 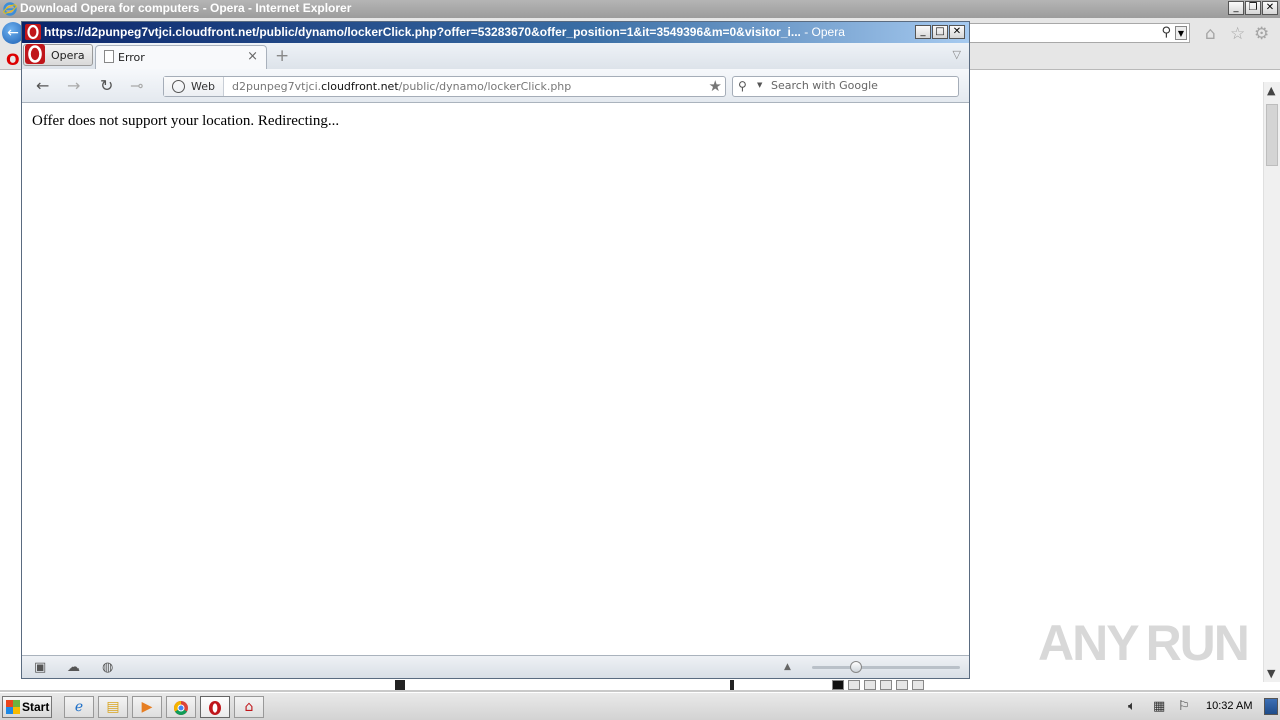 What do you see at coordinates (1144, 643) in the screenshot?
I see `anyrun-watermark: ANY RUN` at bounding box center [1144, 643].